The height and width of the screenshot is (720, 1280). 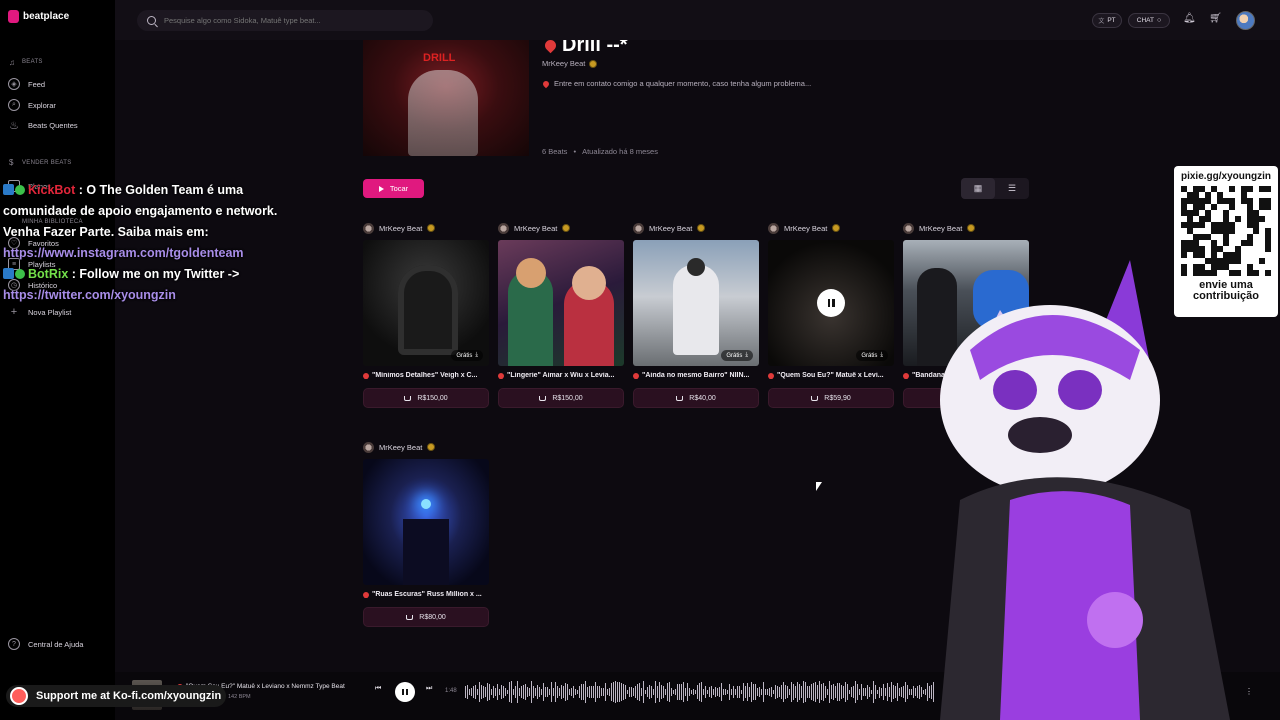 I want to click on sidebar-item-explorar: ⌕ Explorar, so click(x=32, y=105).